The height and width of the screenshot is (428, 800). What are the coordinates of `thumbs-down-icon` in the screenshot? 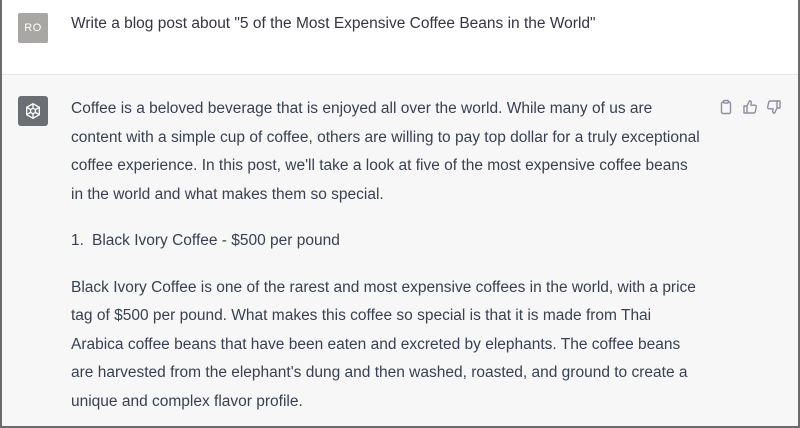 It's located at (774, 107).